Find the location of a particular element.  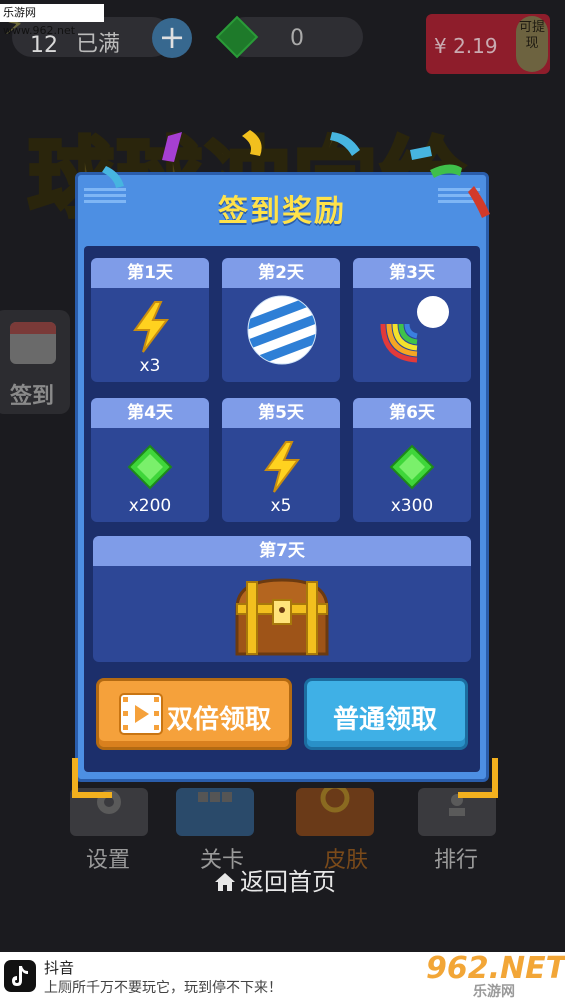

douyin-logo-icon is located at coordinates (20, 976).